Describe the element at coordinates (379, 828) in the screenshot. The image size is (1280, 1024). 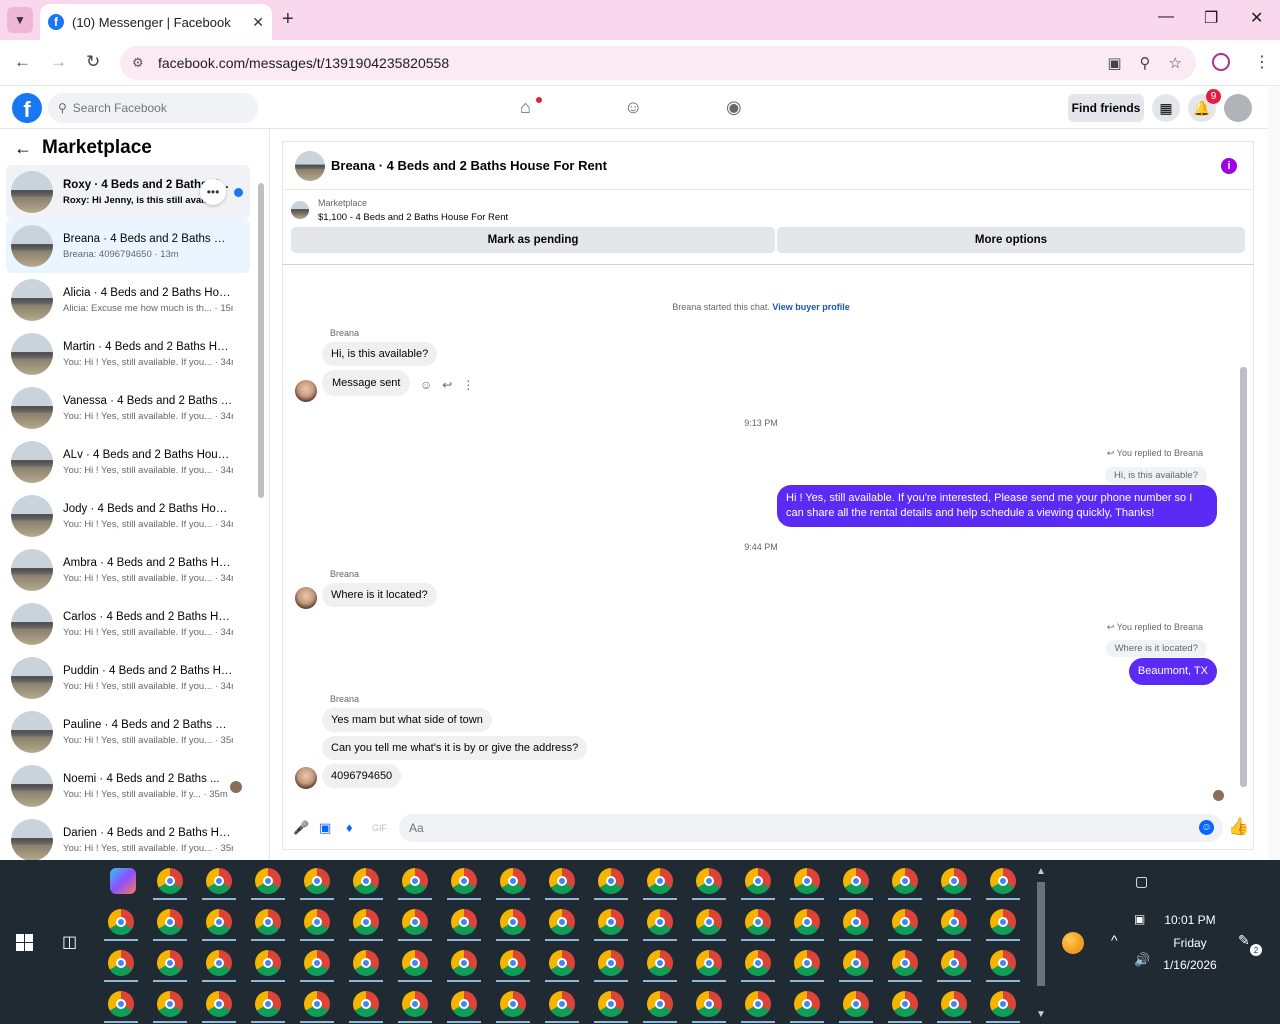
I see `gif-icon: GIF` at that location.